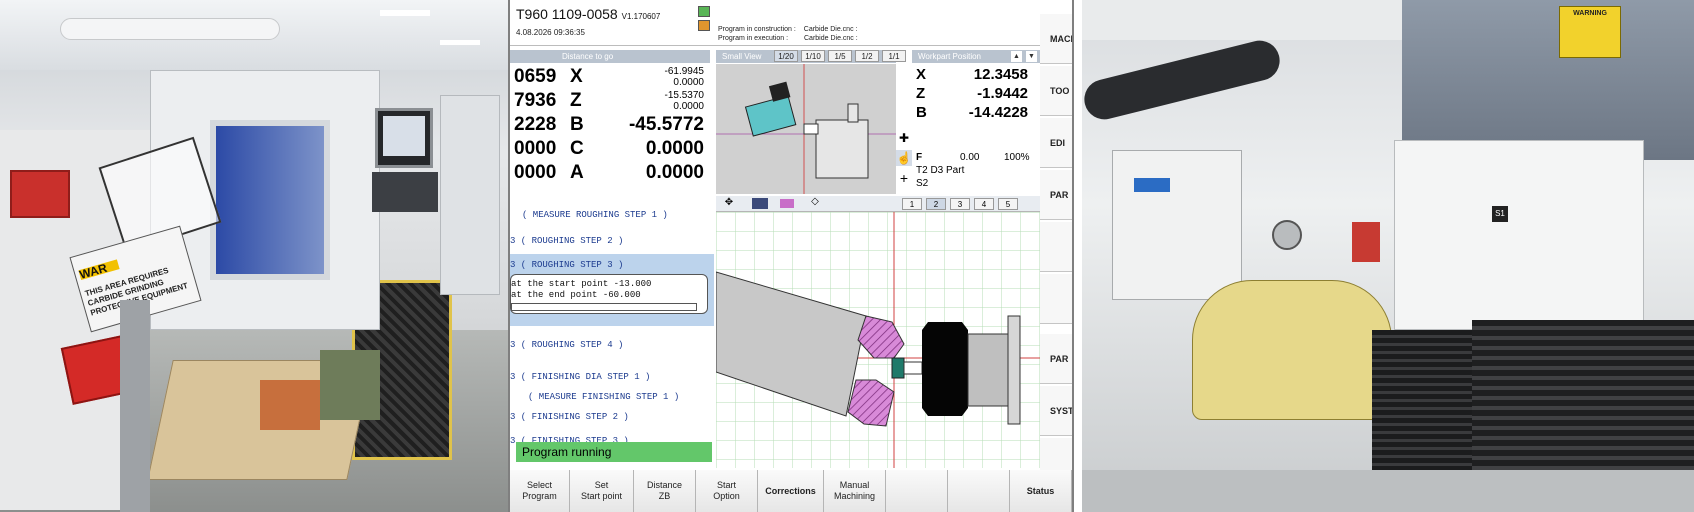 The width and height of the screenshot is (1694, 512). I want to click on softkey-status: Status, so click(1041, 491).